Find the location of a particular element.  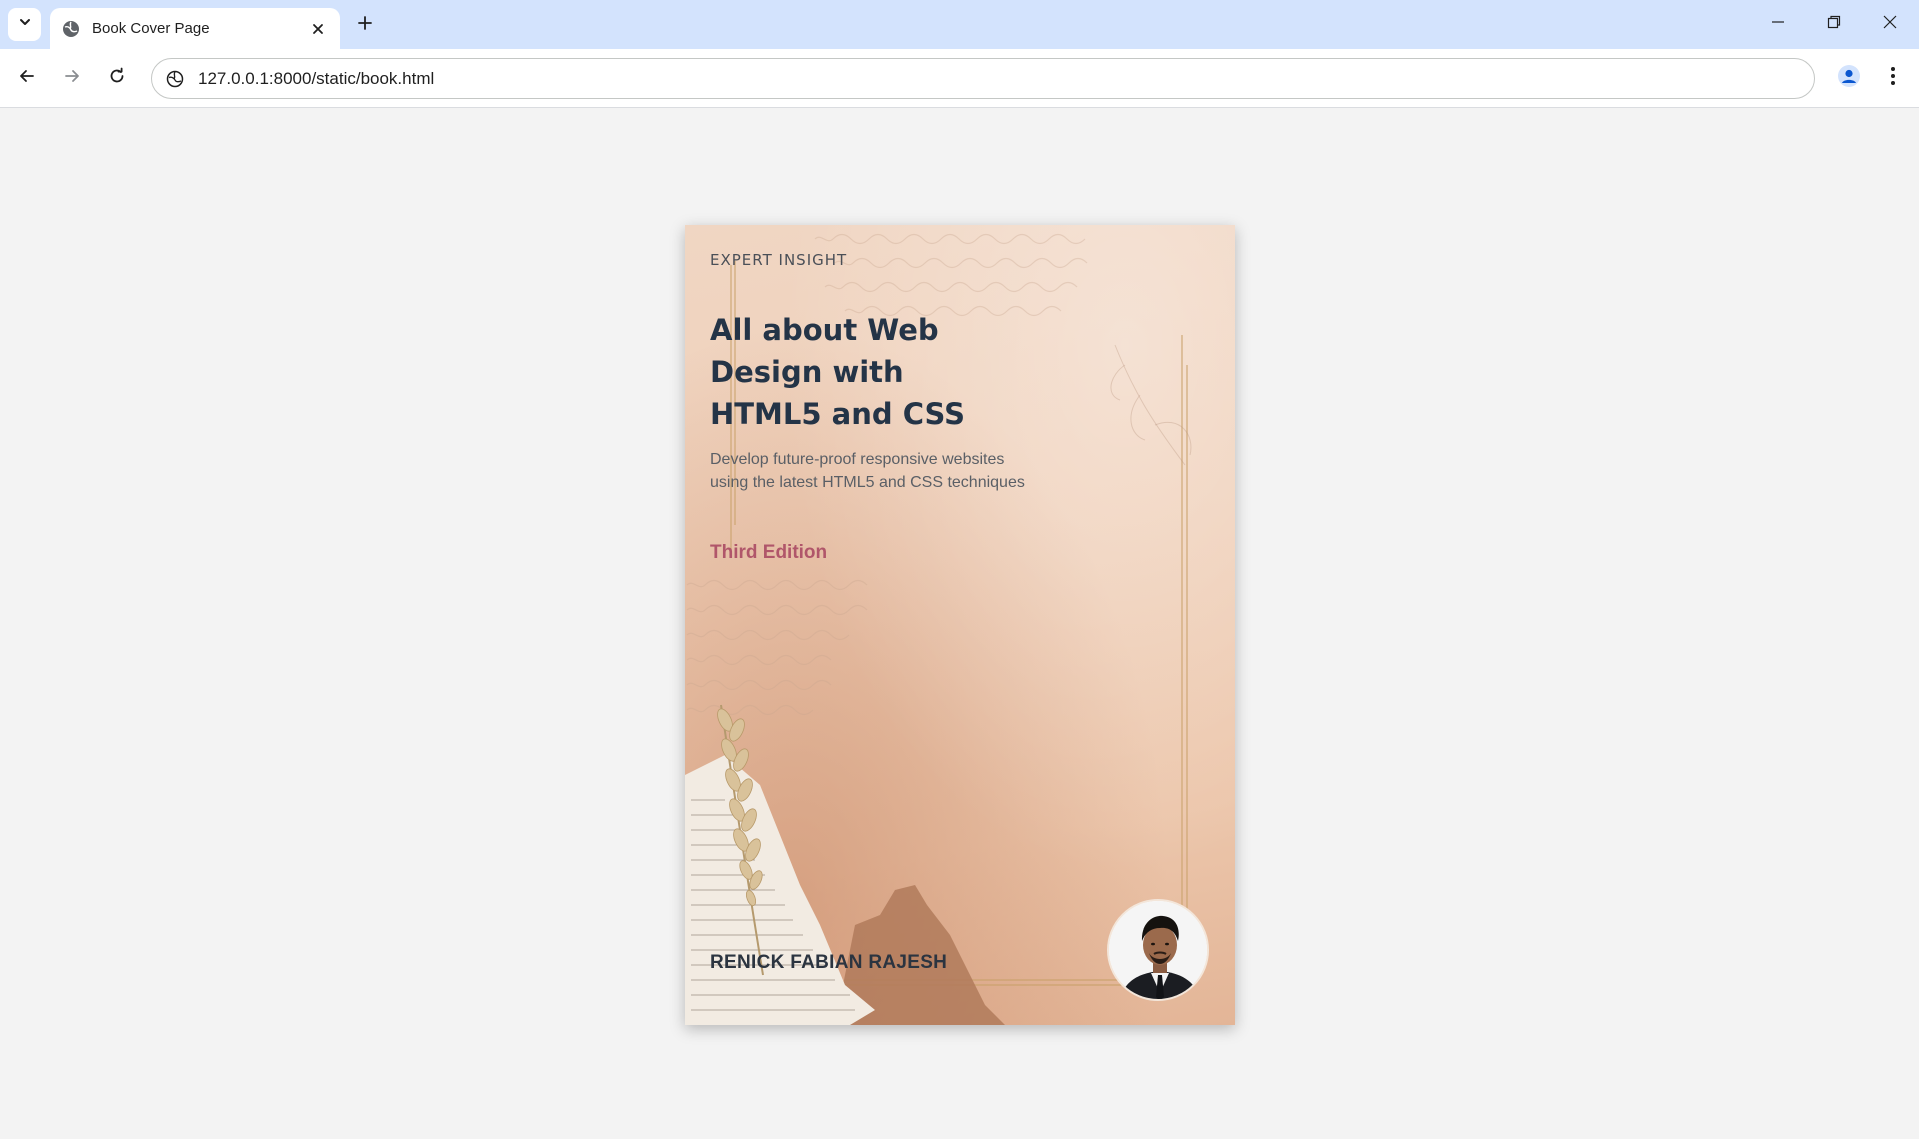

close-window-button is located at coordinates (1890, 24).